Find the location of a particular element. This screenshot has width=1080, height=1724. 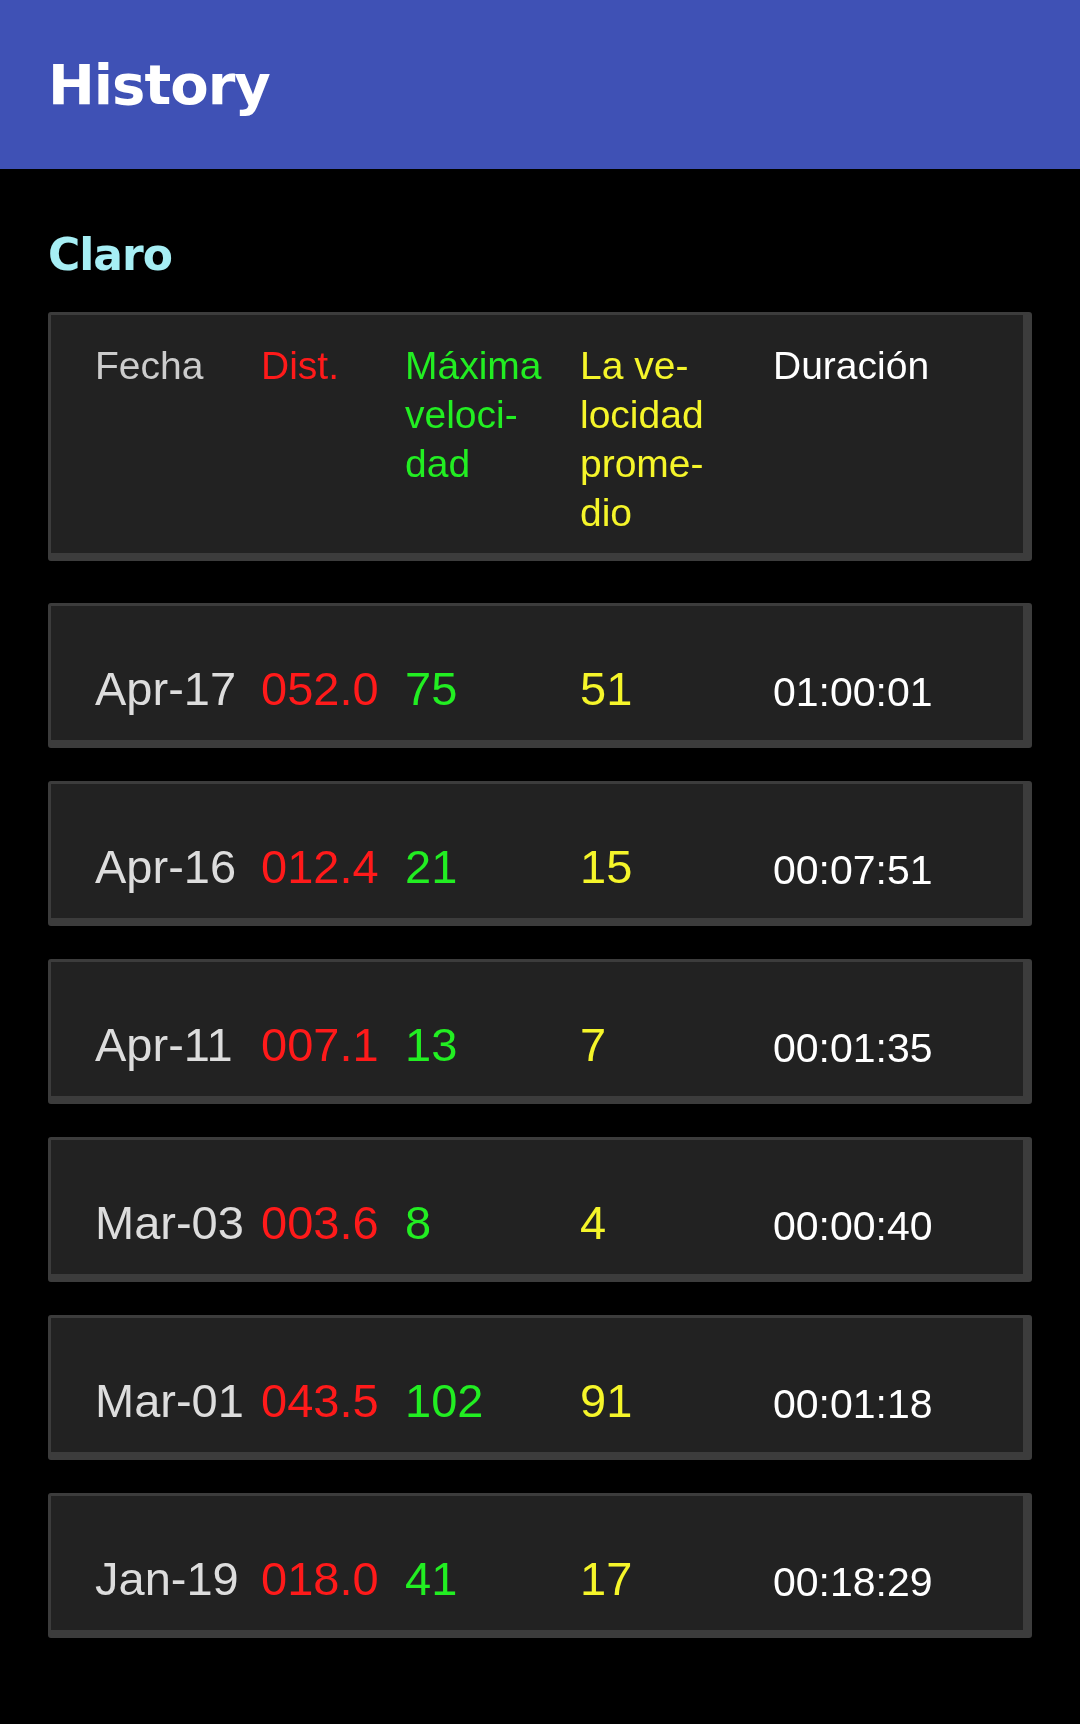

column-header: La ve- locidad prome- dio is located at coordinates (642, 439).